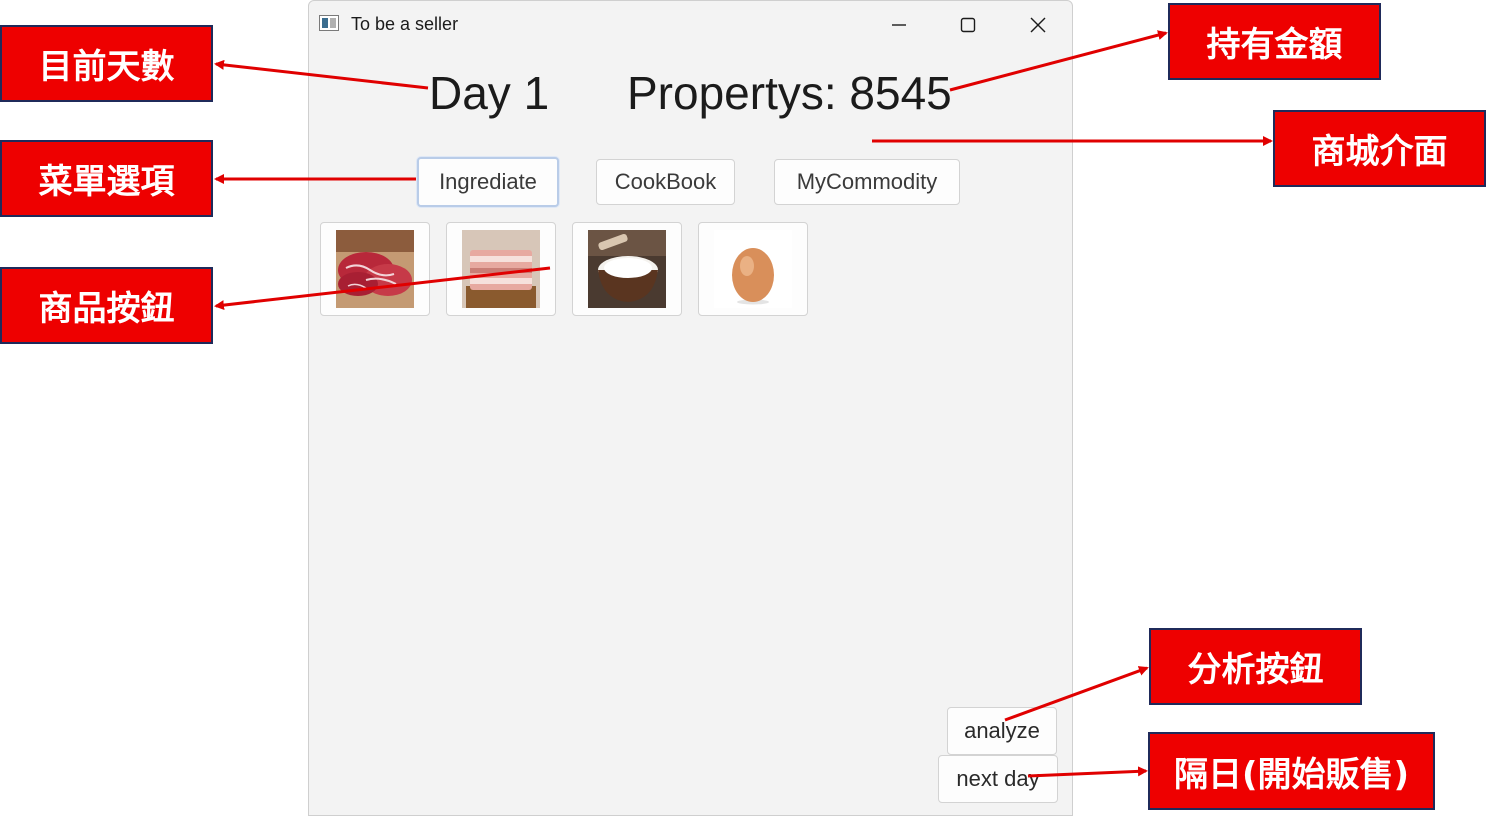 Image resolution: width=1486 pixels, height=818 pixels. I want to click on item-button-flour, so click(627, 269).